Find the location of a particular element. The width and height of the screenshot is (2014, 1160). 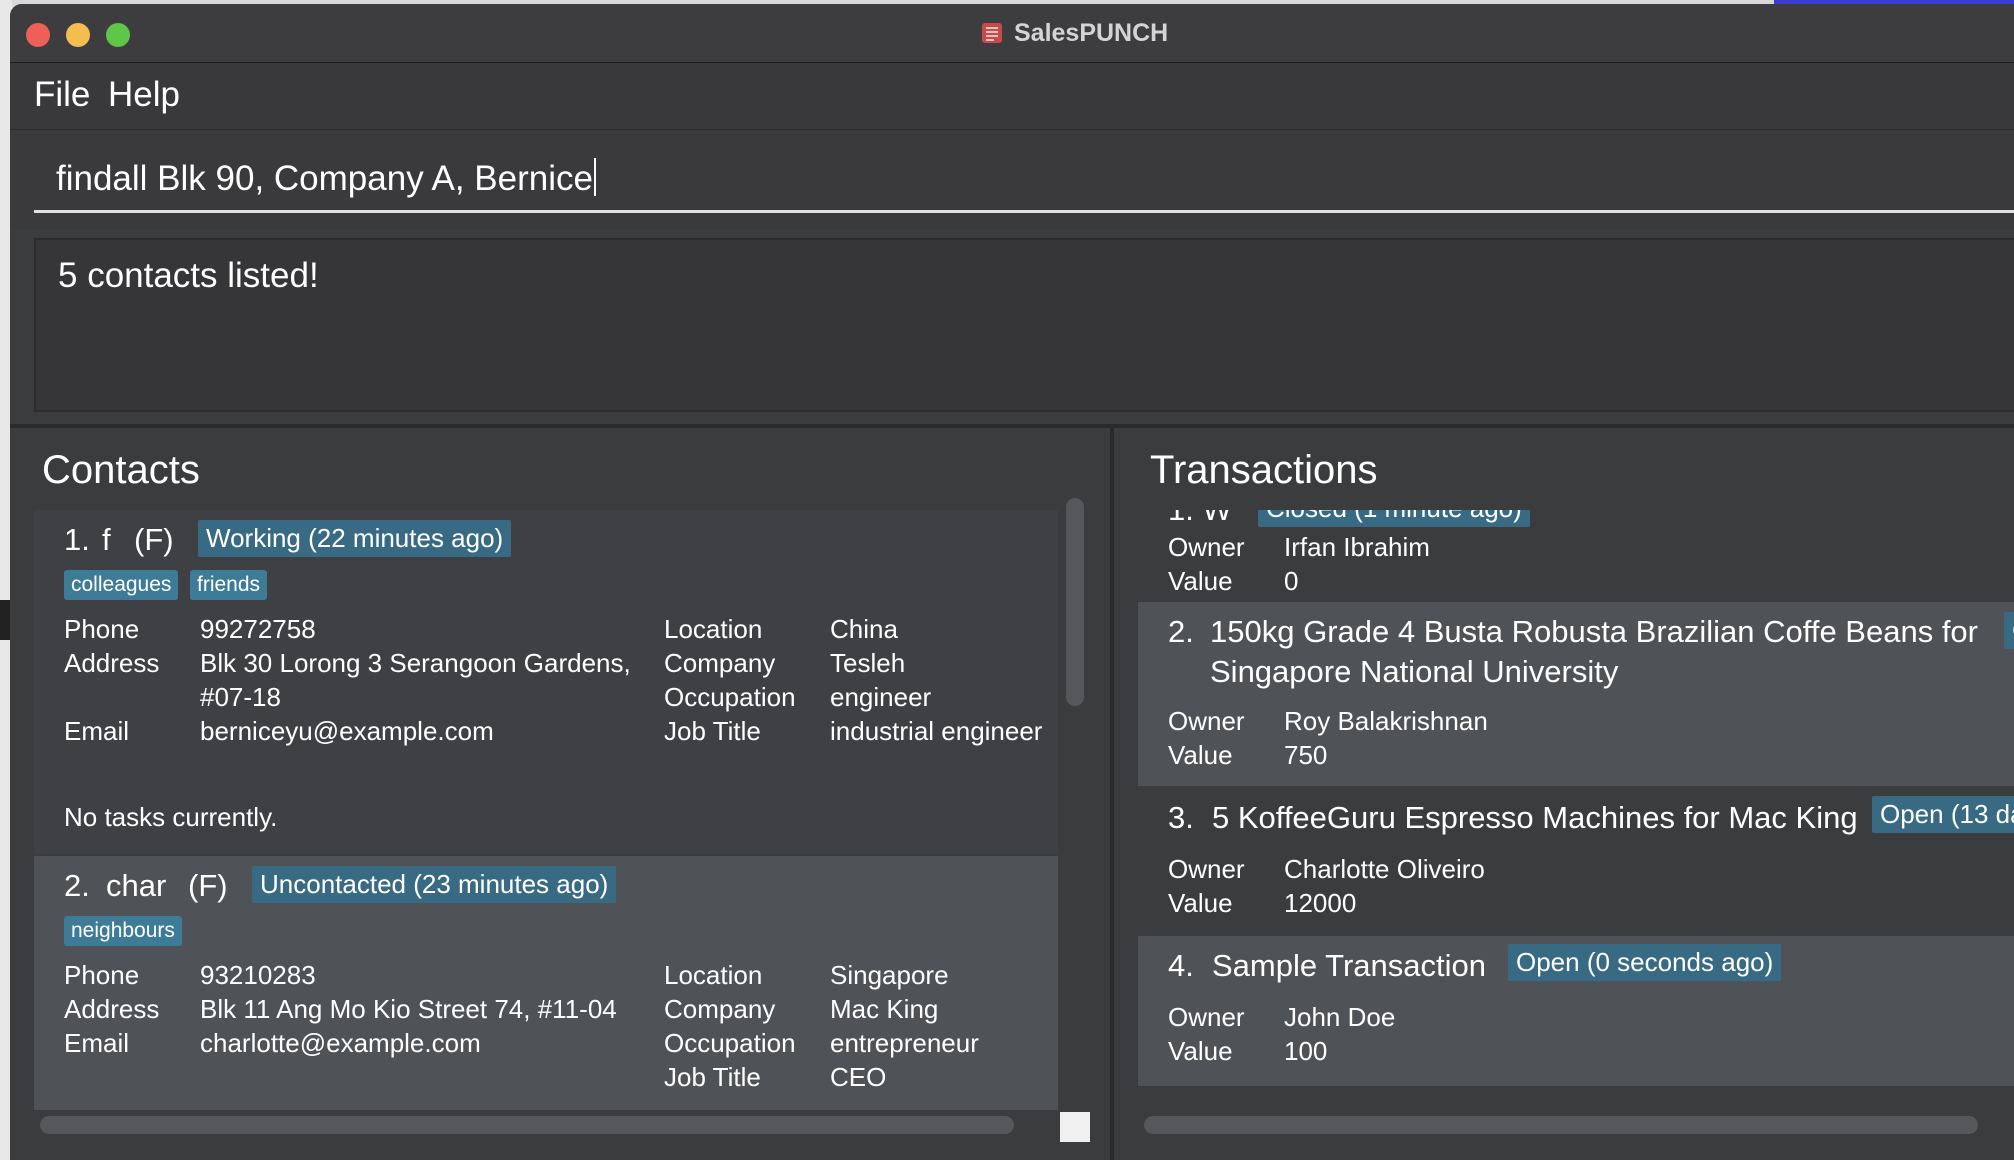

phone-value: 99272758 is located at coordinates (258, 629).